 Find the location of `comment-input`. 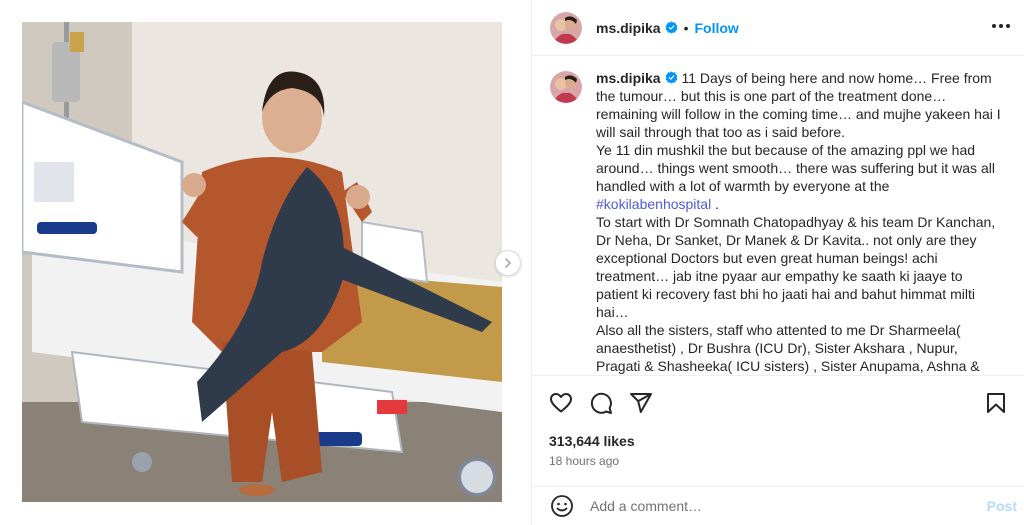

comment-input is located at coordinates (775, 506).